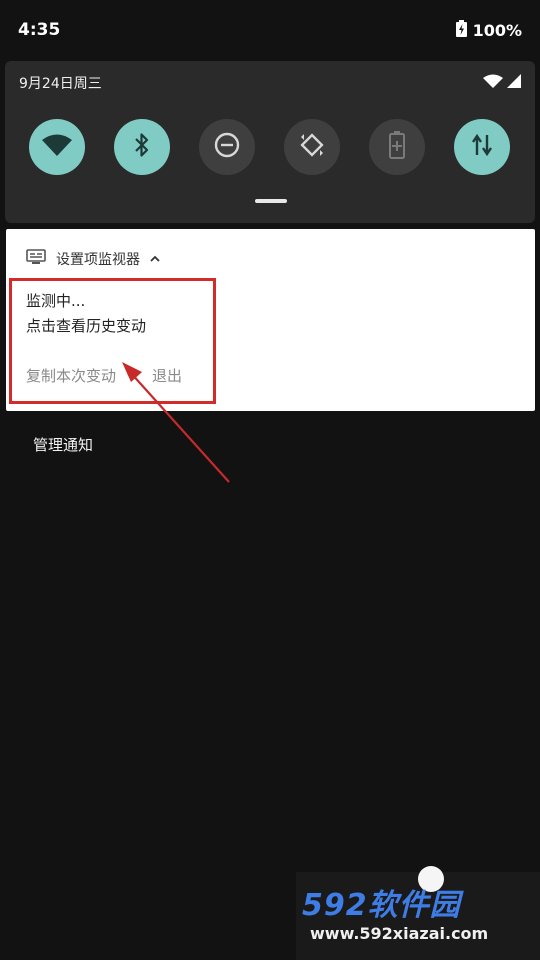 This screenshot has width=540, height=960. I want to click on qs-network-status, so click(502, 82).